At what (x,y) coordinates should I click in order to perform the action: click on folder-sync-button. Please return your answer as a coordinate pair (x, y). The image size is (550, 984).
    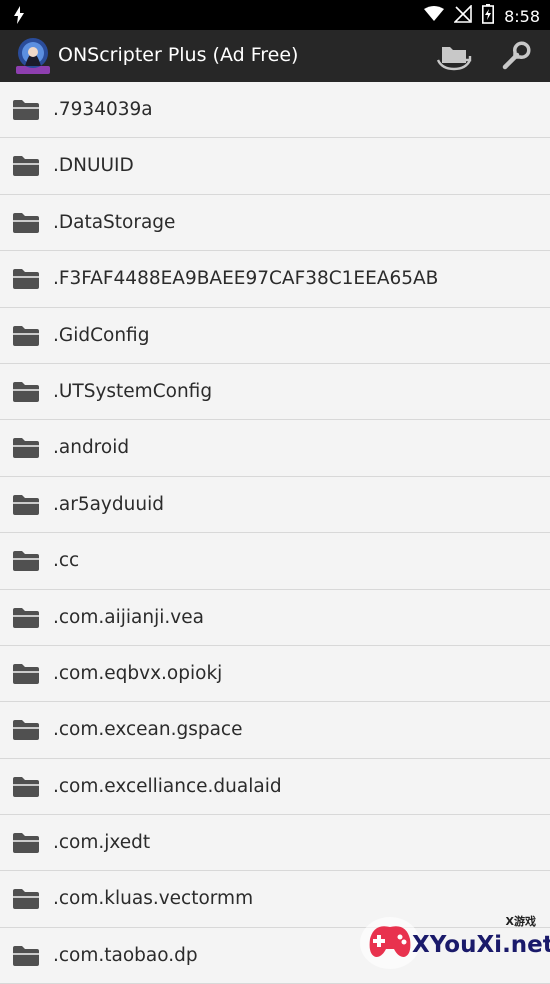
    Looking at the image, I should click on (454, 56).